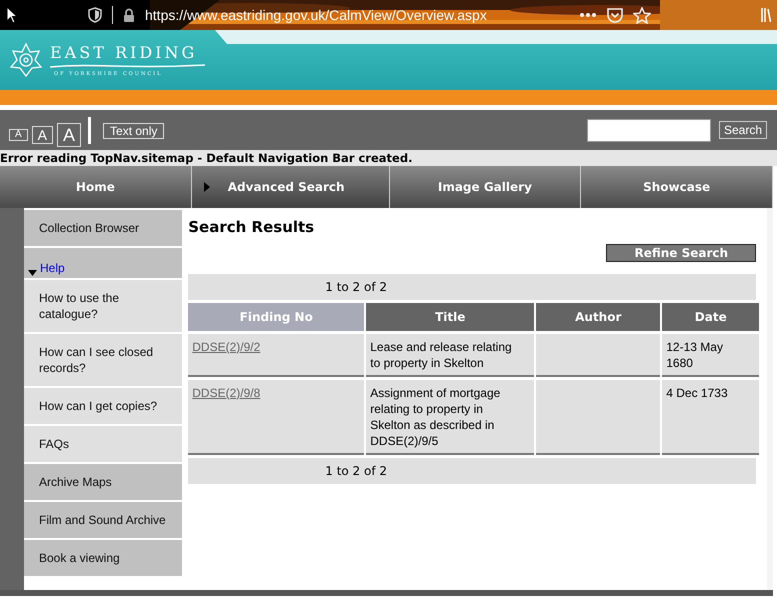  What do you see at coordinates (103, 406) in the screenshot?
I see `sidebar-item: How can I get copies?` at bounding box center [103, 406].